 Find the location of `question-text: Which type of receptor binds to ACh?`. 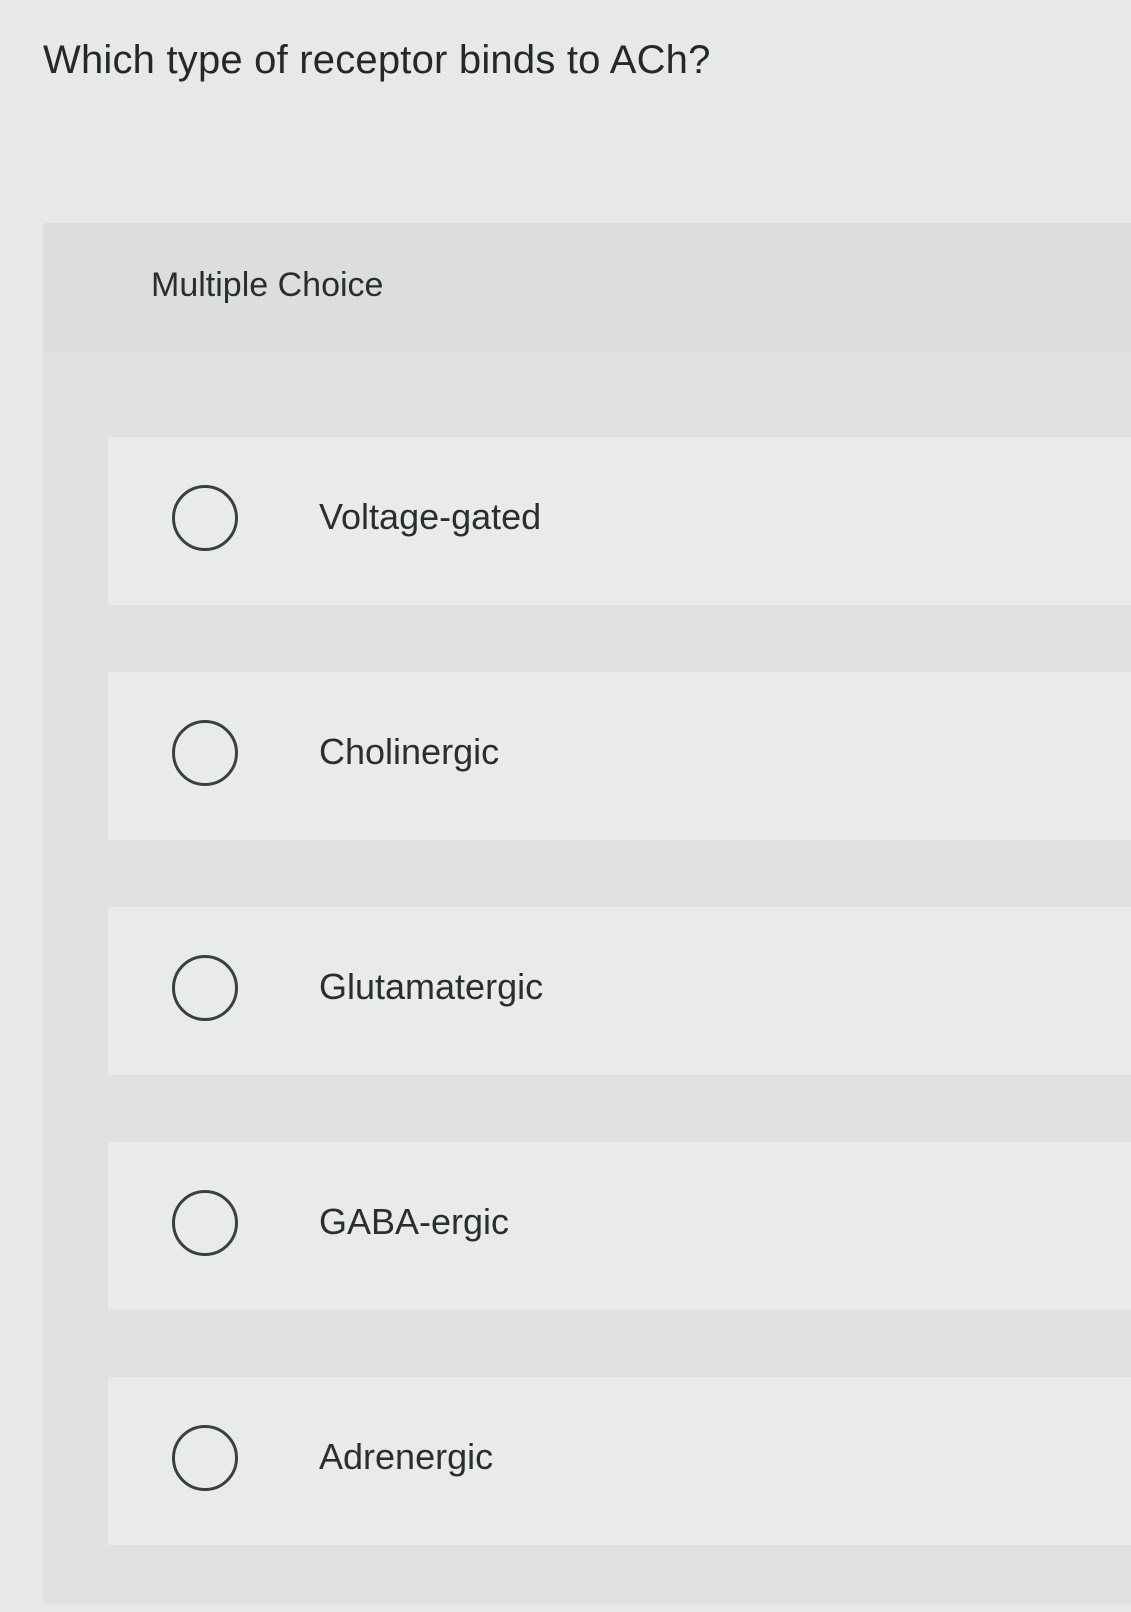

question-text: Which type of receptor binds to ACh? is located at coordinates (377, 60).